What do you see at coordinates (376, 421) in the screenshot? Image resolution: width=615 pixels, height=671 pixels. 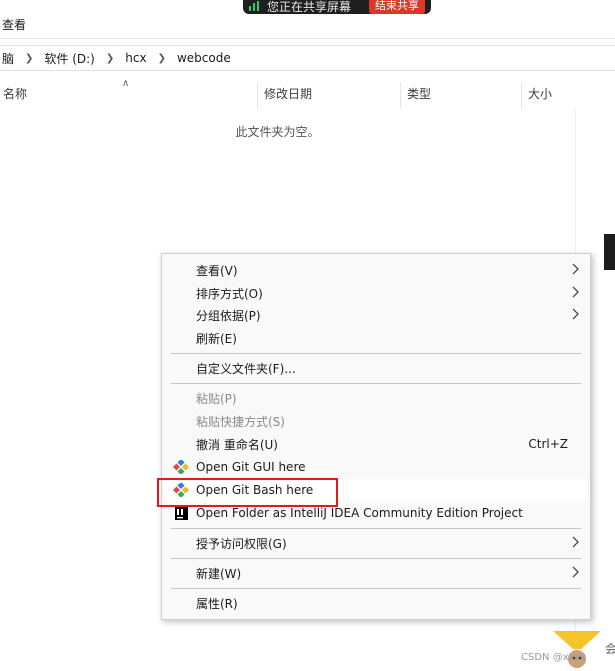 I see `menu-item-paste-shortcut: 粘贴快捷方式(S)` at bounding box center [376, 421].